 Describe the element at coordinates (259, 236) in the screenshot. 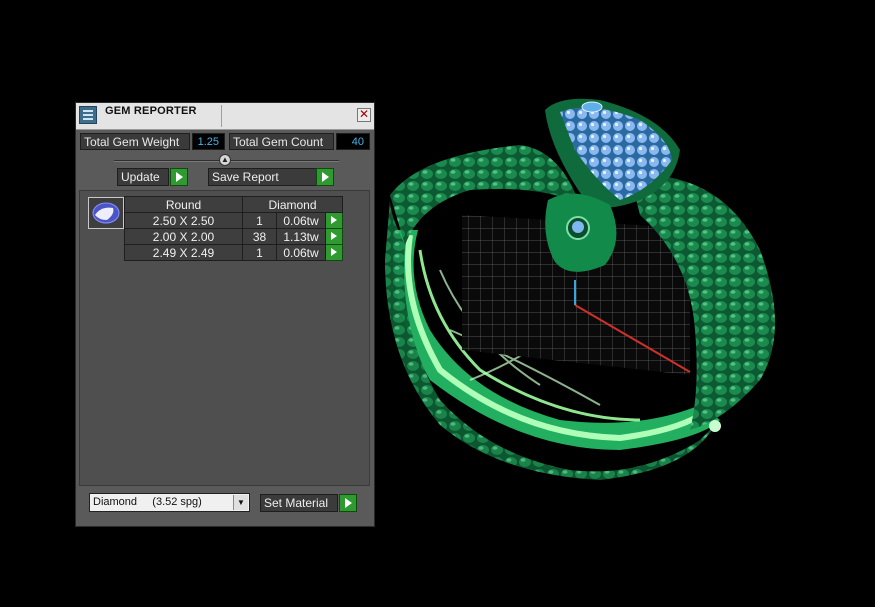

I see `gem-count: 38` at that location.